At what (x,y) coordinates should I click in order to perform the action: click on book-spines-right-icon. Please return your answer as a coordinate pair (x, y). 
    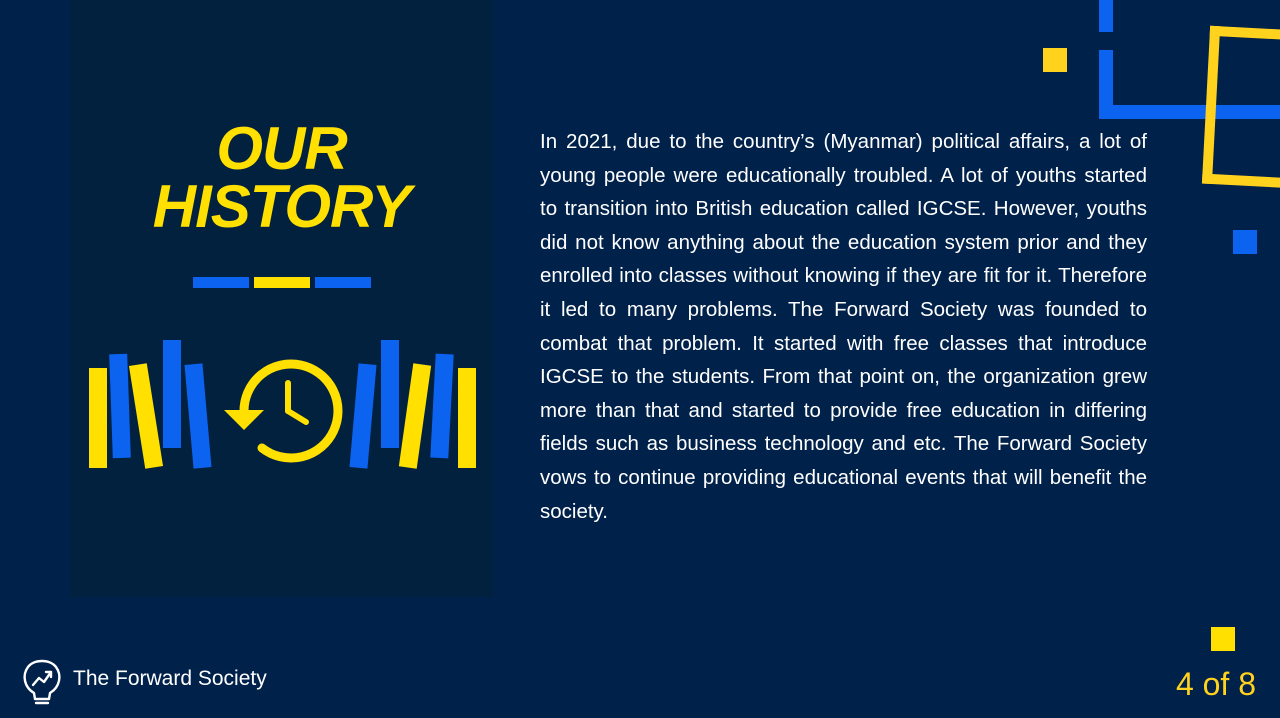
    Looking at the image, I should click on (412, 404).